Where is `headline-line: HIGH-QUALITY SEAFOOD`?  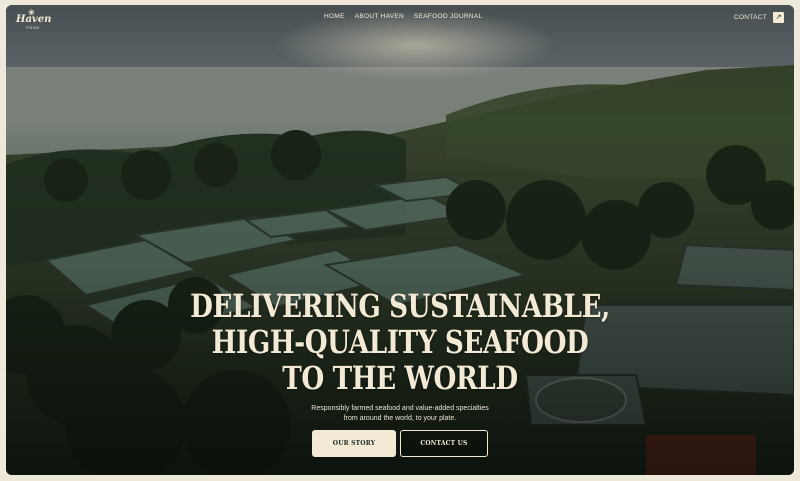
headline-line: HIGH-QUALITY SEAFOOD is located at coordinates (400, 342).